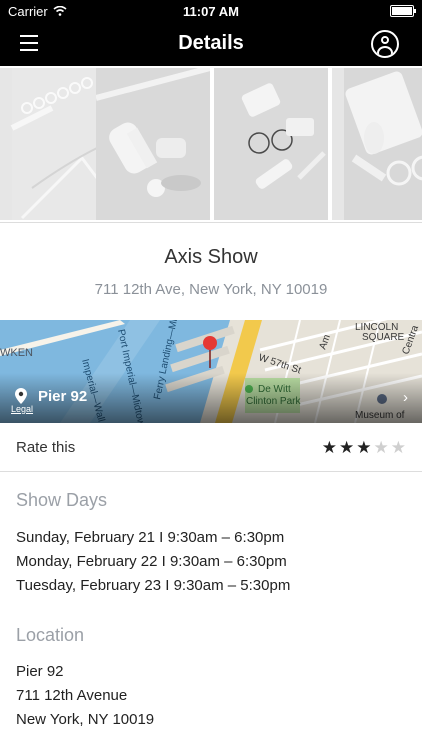 The width and height of the screenshot is (422, 750). What do you see at coordinates (85, 719) in the screenshot?
I see `location-line: New York, NY 10019` at bounding box center [85, 719].